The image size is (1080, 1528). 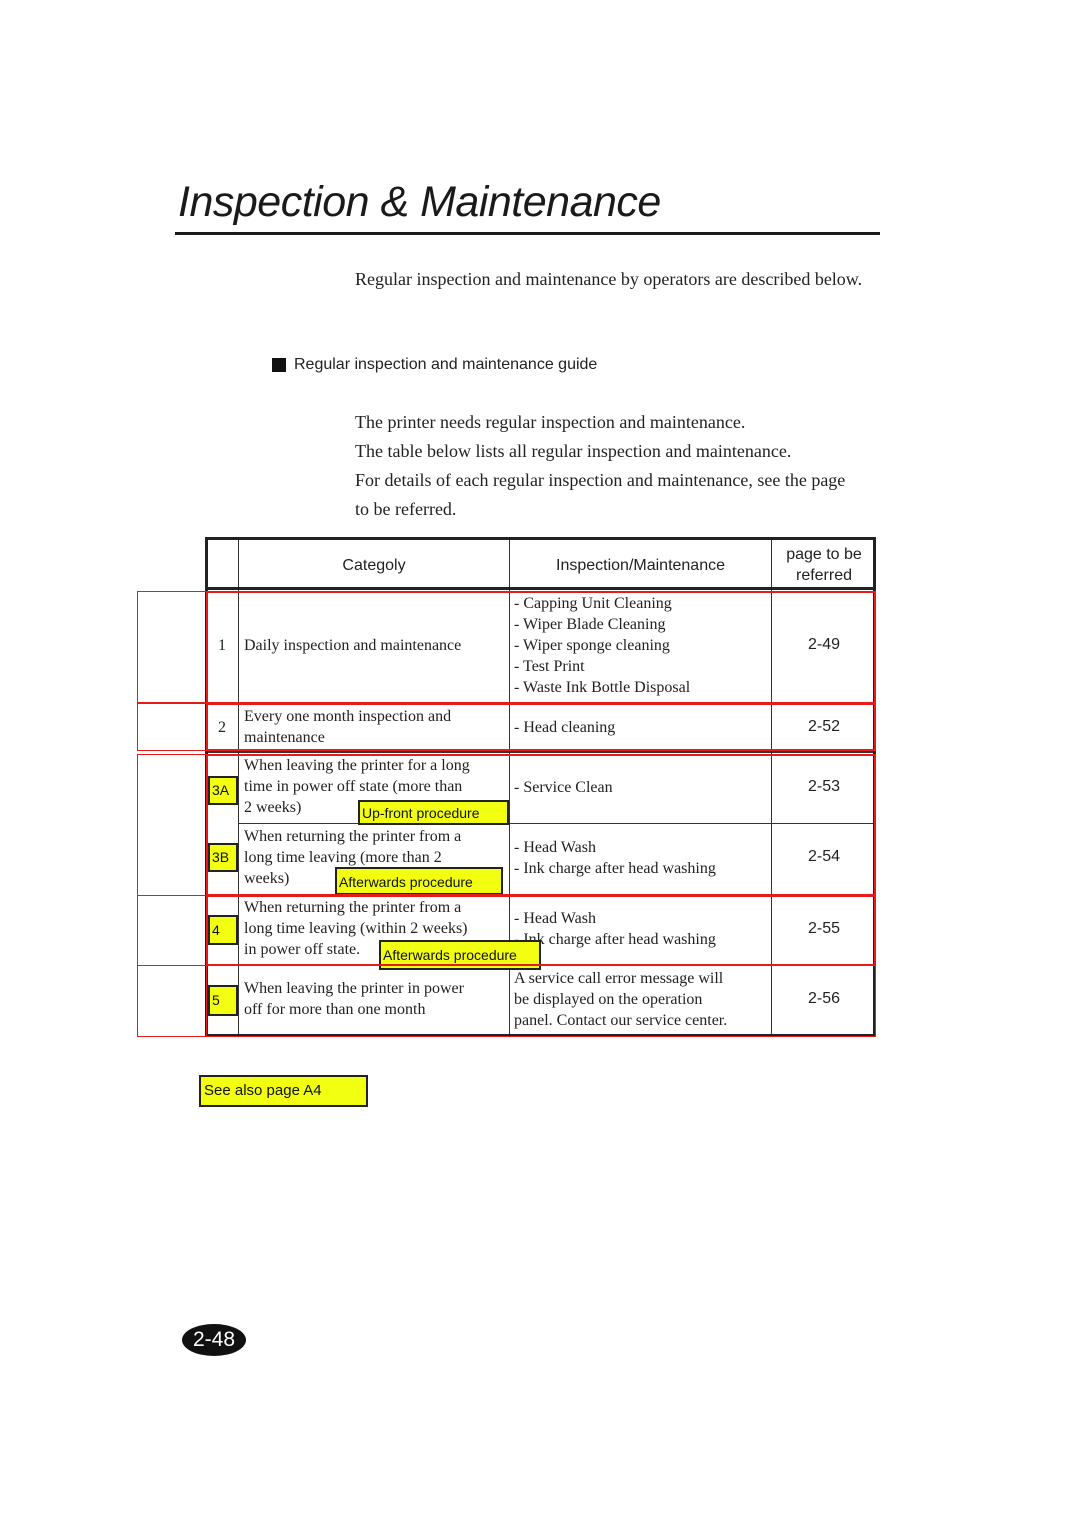 I want to click on page-title: Inspection & Maintenance, so click(x=419, y=202).